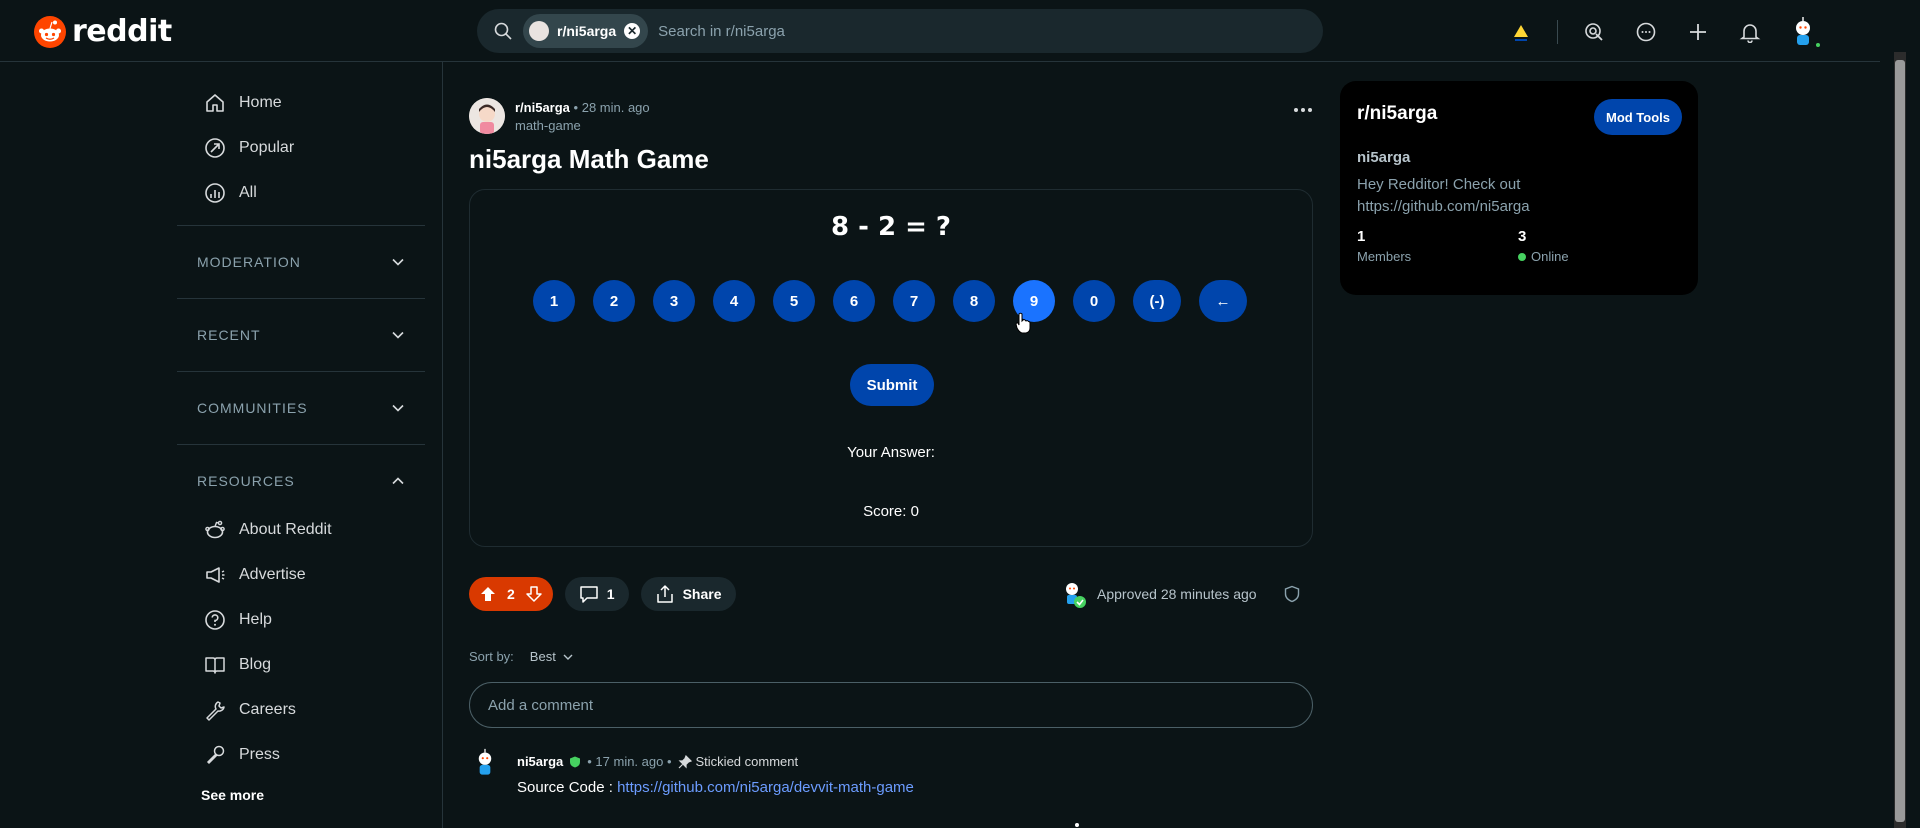 Image resolution: width=1920 pixels, height=828 pixels. Describe the element at coordinates (540, 761) in the screenshot. I see `comment-author: ni5arga` at that location.